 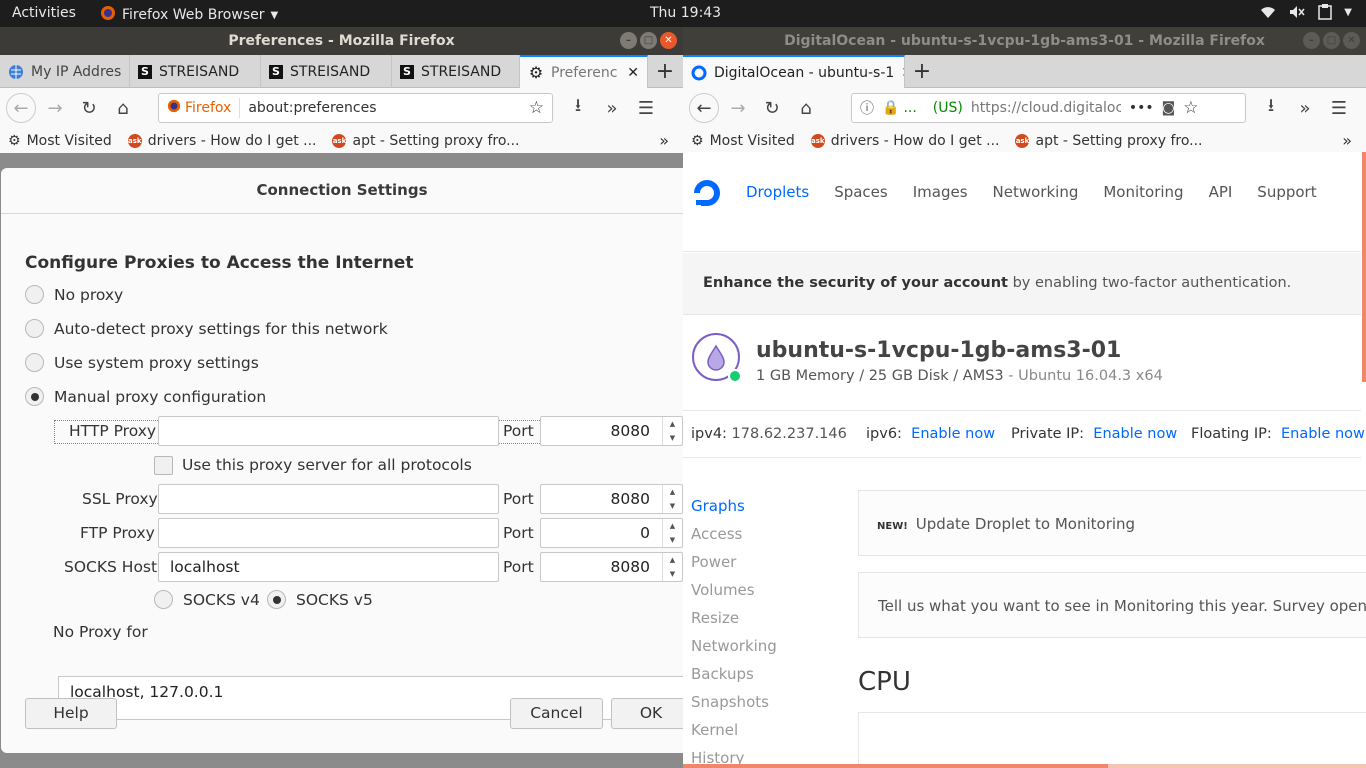 I want to click on help-button: Help, so click(x=71, y=713).